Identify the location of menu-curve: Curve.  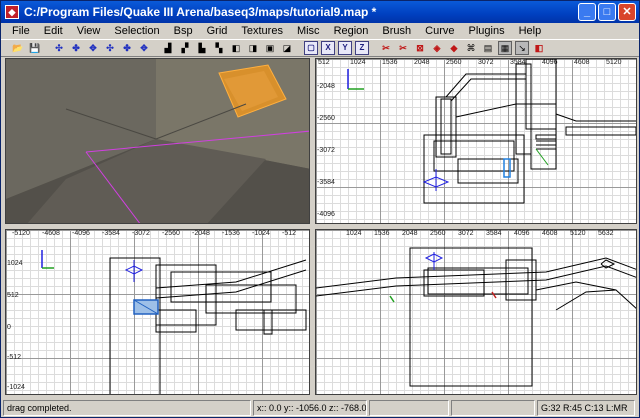
(439, 31).